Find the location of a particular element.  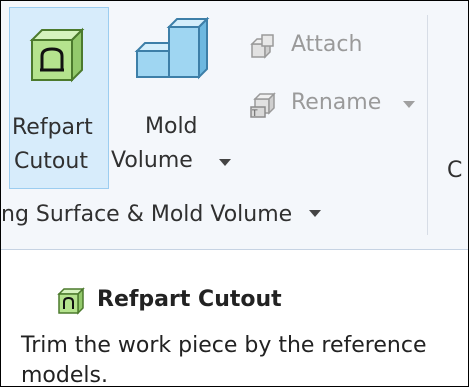

refpart-cutout-button: Refpart Cutout is located at coordinates (59, 98).